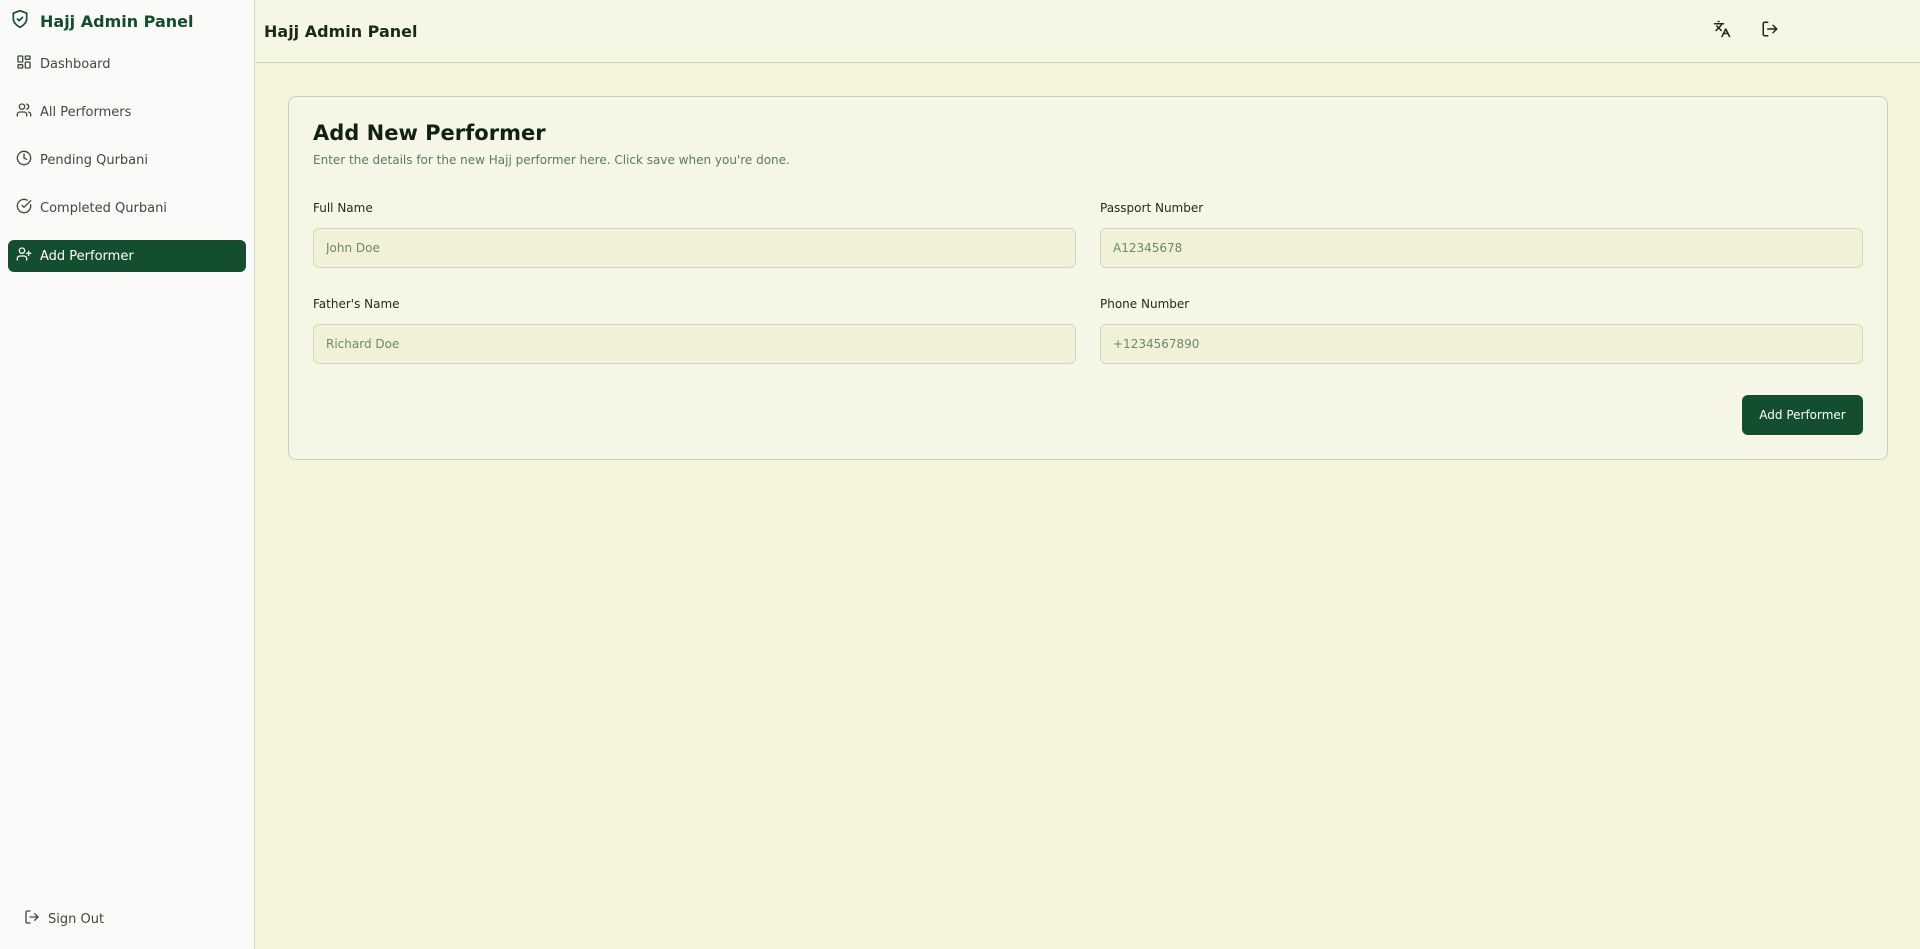  What do you see at coordinates (1746, 31) in the screenshot?
I see `header-actions` at bounding box center [1746, 31].